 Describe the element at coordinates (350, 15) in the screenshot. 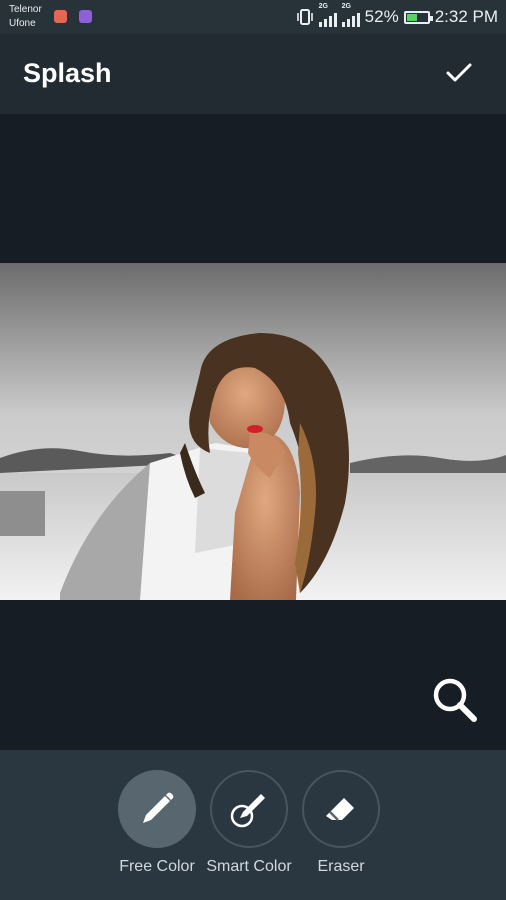

I see `signal-icon-2: 2G` at that location.